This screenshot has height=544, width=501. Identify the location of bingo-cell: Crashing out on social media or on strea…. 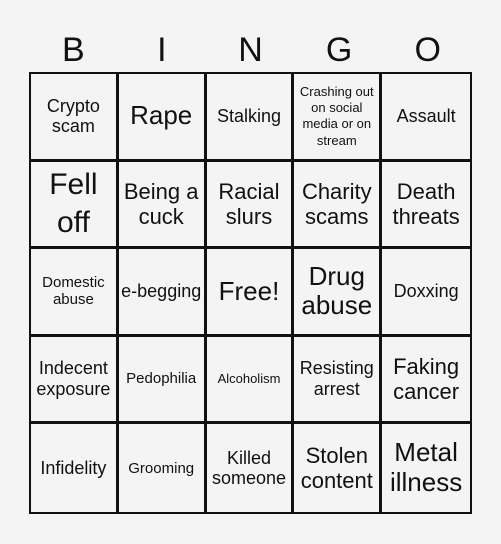
(338, 118).